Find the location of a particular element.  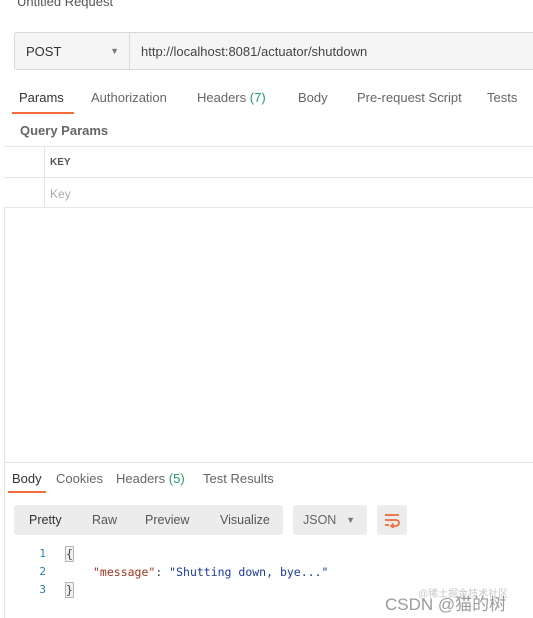

json-open-brace: { is located at coordinates (69, 554).